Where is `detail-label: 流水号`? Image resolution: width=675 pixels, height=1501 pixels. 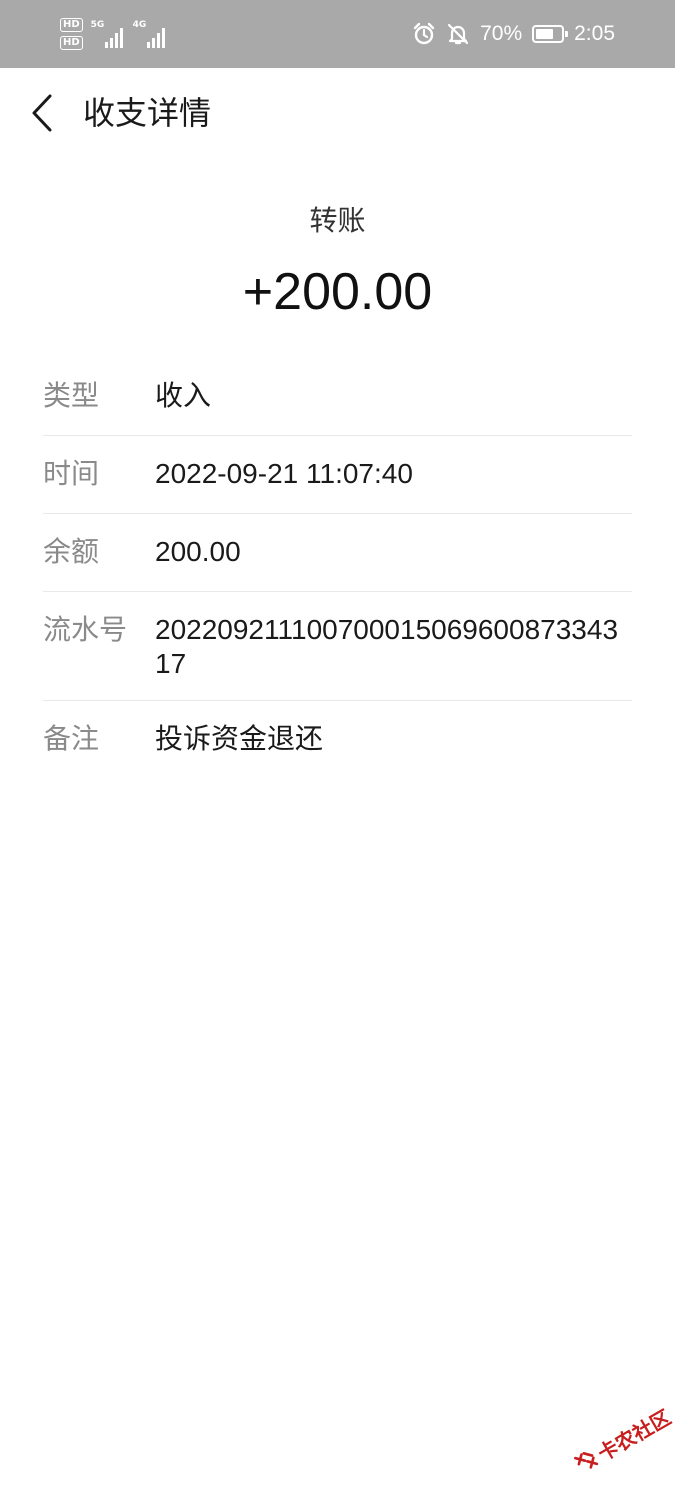 detail-label: 流水号 is located at coordinates (85, 629).